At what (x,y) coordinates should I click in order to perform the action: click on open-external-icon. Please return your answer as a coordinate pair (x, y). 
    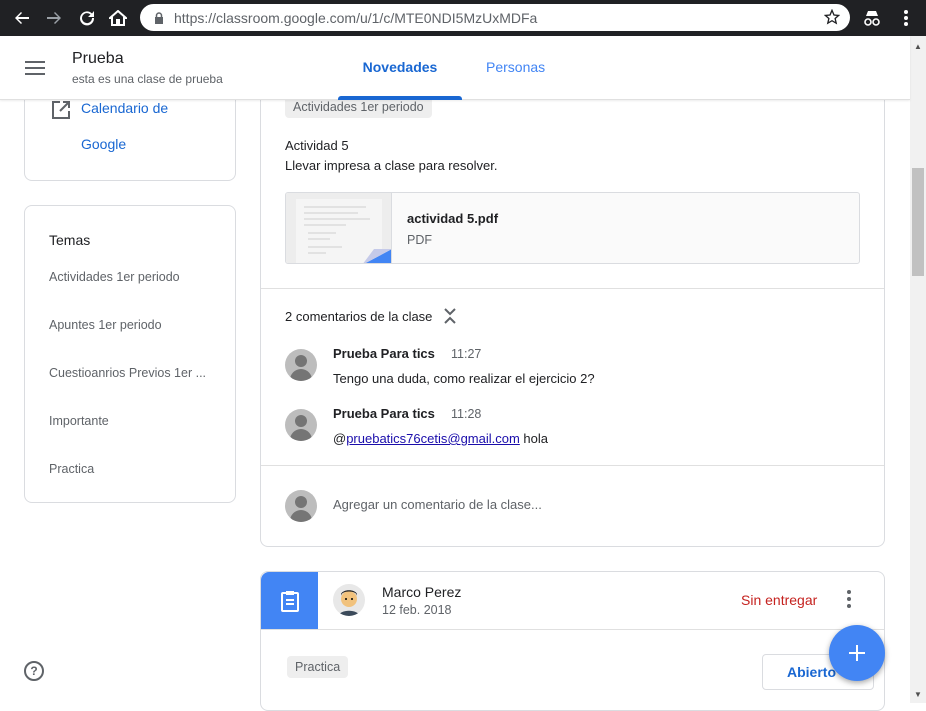
    Looking at the image, I should click on (61, 112).